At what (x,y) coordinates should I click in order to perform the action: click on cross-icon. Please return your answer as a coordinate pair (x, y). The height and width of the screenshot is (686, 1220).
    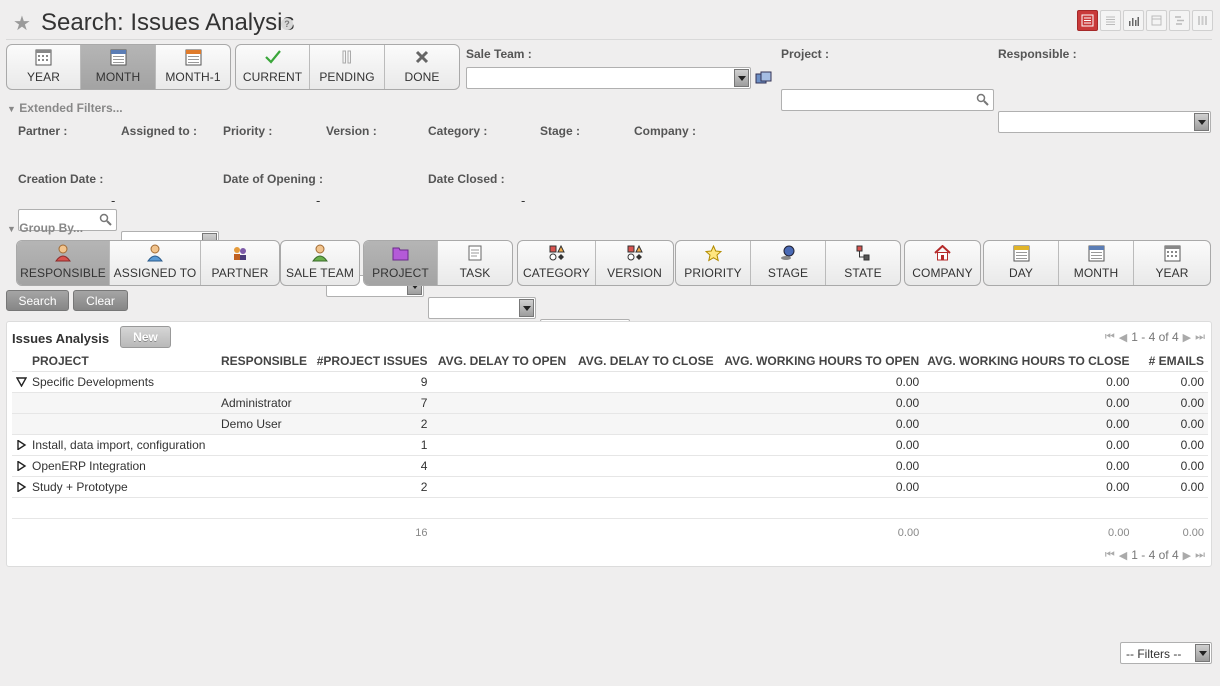
    Looking at the image, I should click on (422, 57).